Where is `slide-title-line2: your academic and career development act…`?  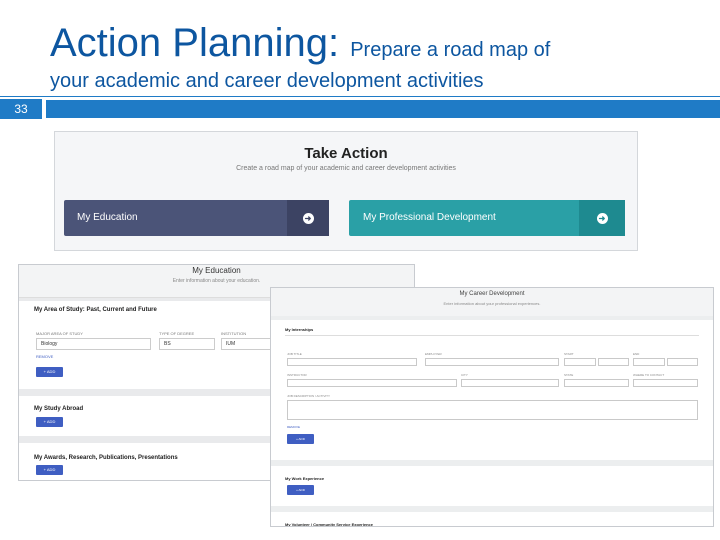
slide-title-line2: your academic and career development act… is located at coordinates (267, 81).